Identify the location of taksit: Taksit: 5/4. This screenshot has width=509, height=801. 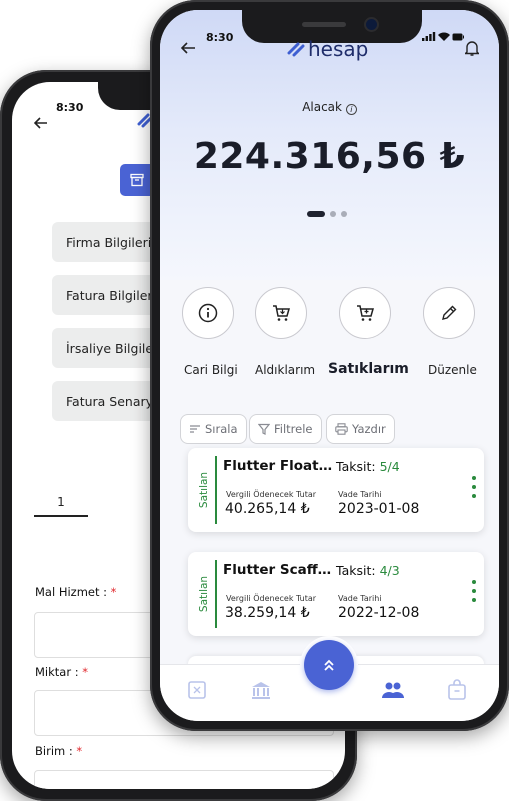
(368, 466).